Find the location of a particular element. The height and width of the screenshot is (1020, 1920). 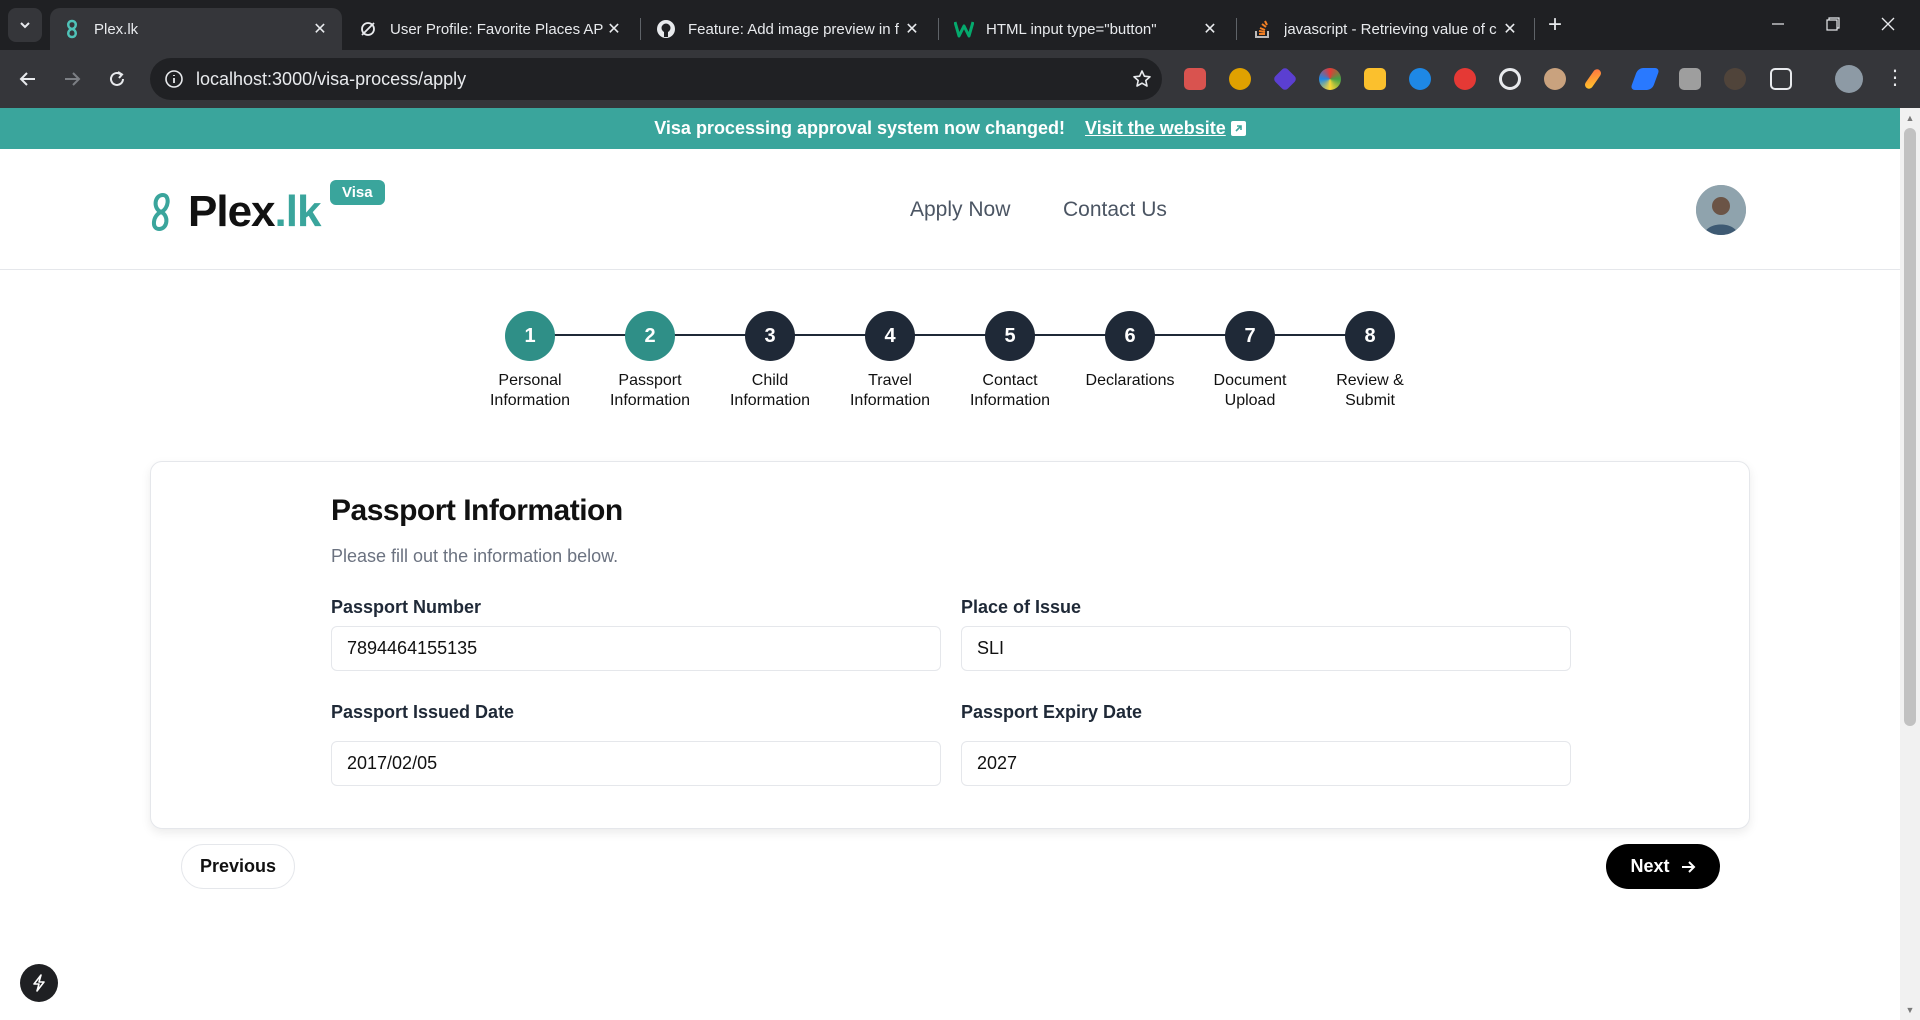

passport-expiry-date-label: Passport Expiry Date is located at coordinates (1052, 712).